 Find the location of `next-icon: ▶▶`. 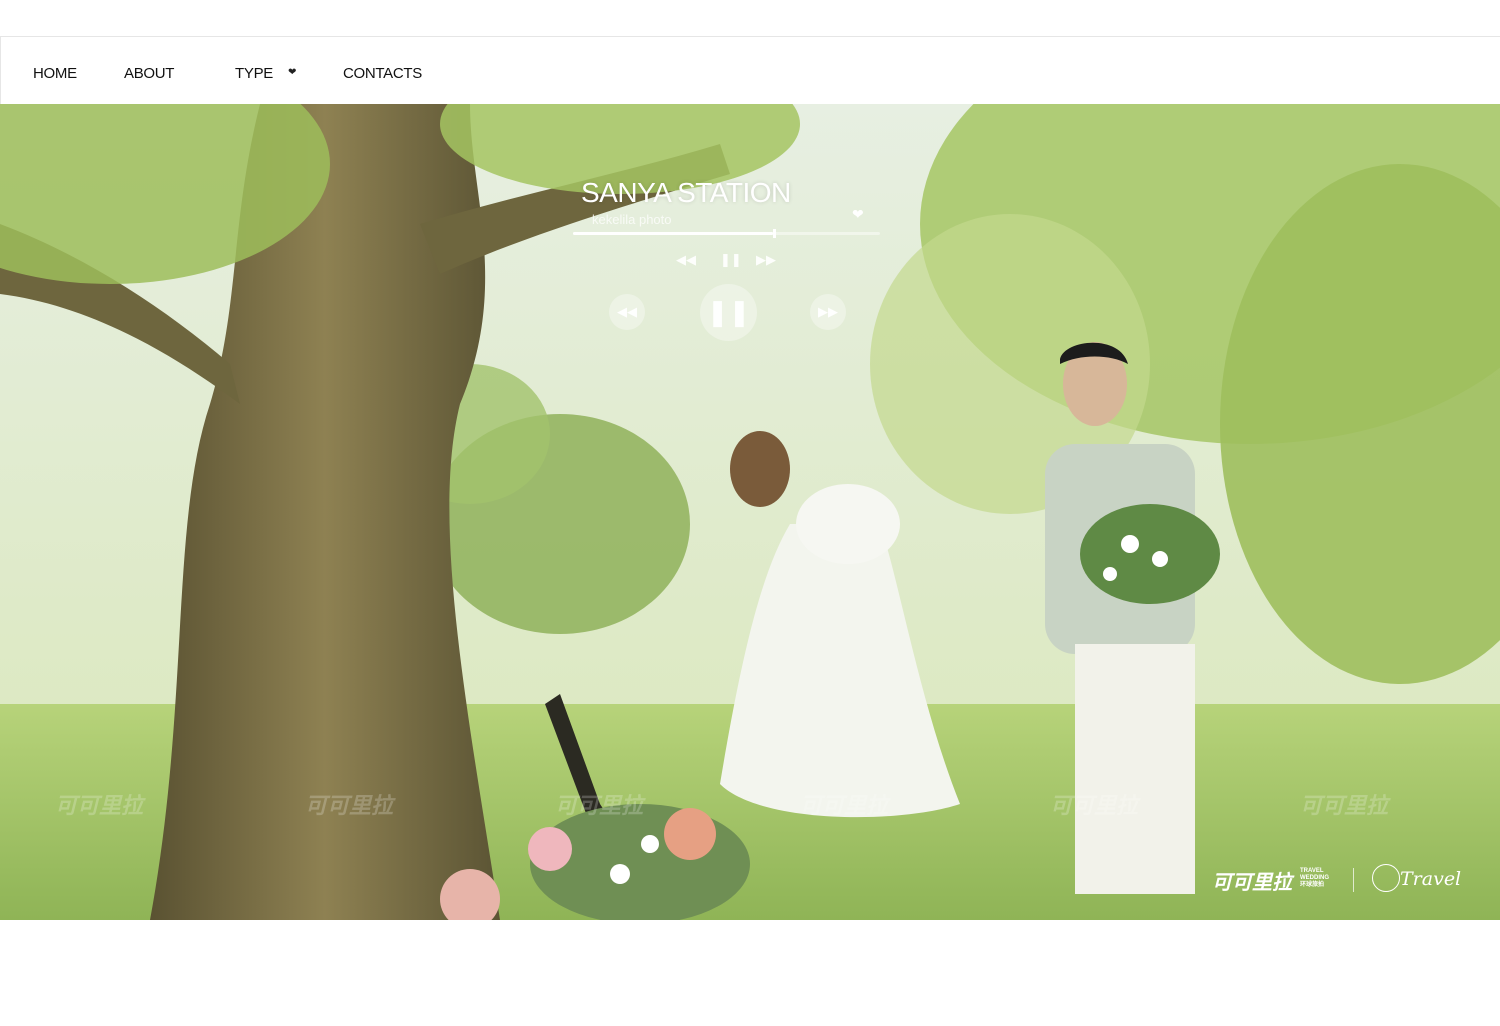

next-icon: ▶▶ is located at coordinates (828, 311).